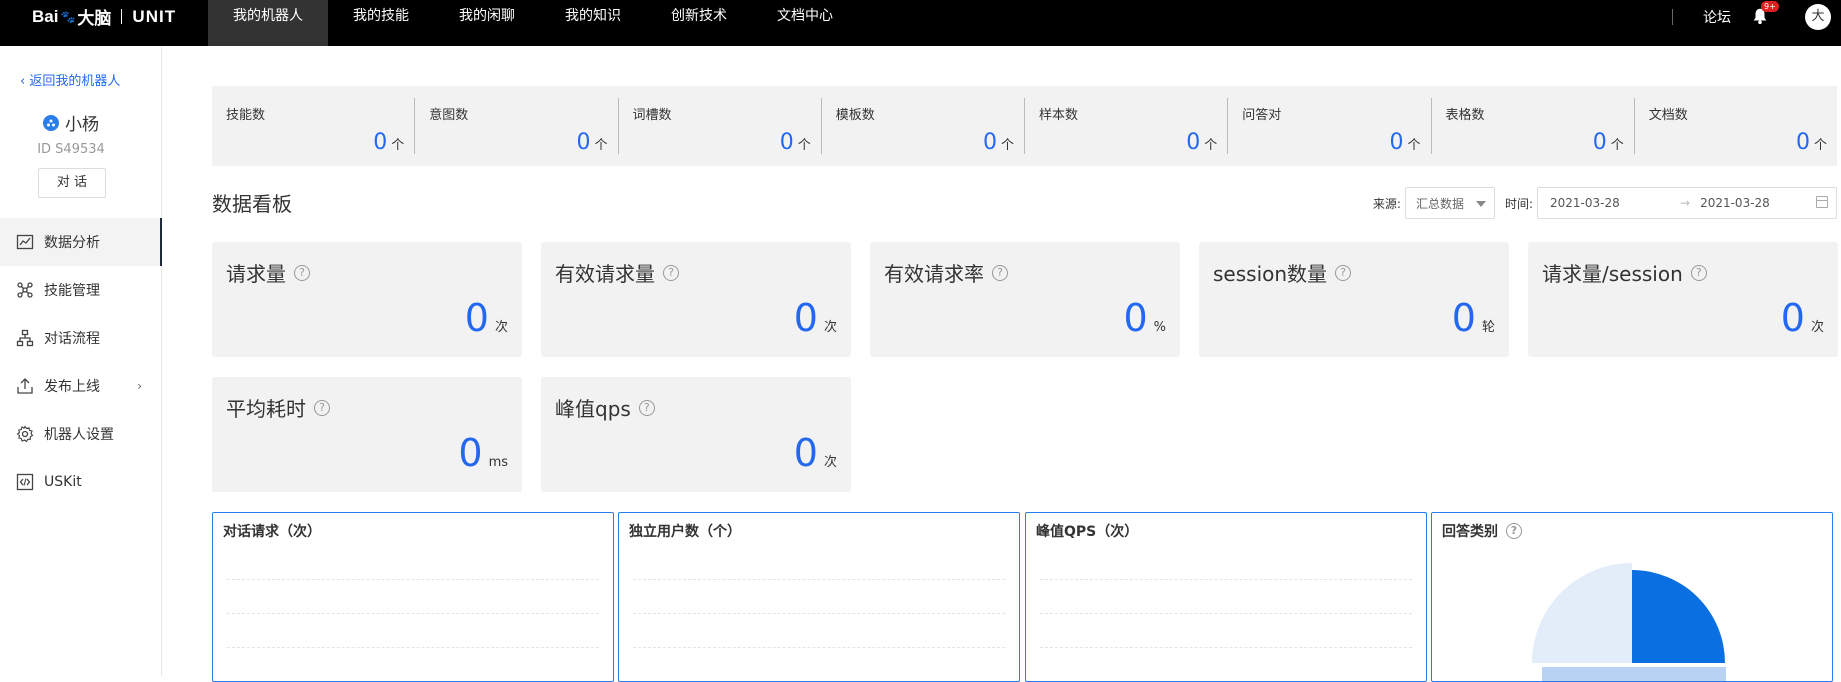 This screenshot has height=682, width=1841. I want to click on chart-title: 峰值QPS（次）, so click(1087, 532).